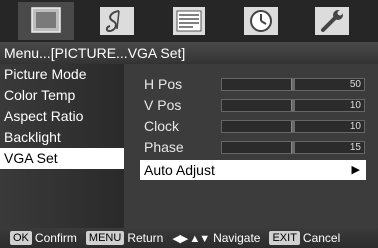  What do you see at coordinates (355, 105) in the screenshot?
I see `v-pos-value: 10` at bounding box center [355, 105].